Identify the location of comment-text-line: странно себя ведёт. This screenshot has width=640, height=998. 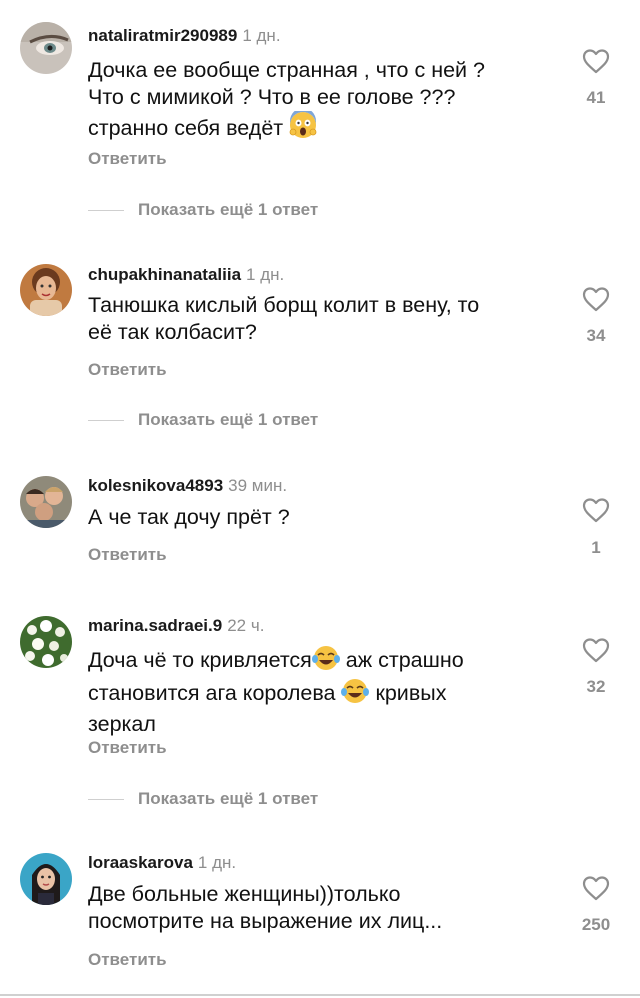
(323, 127).